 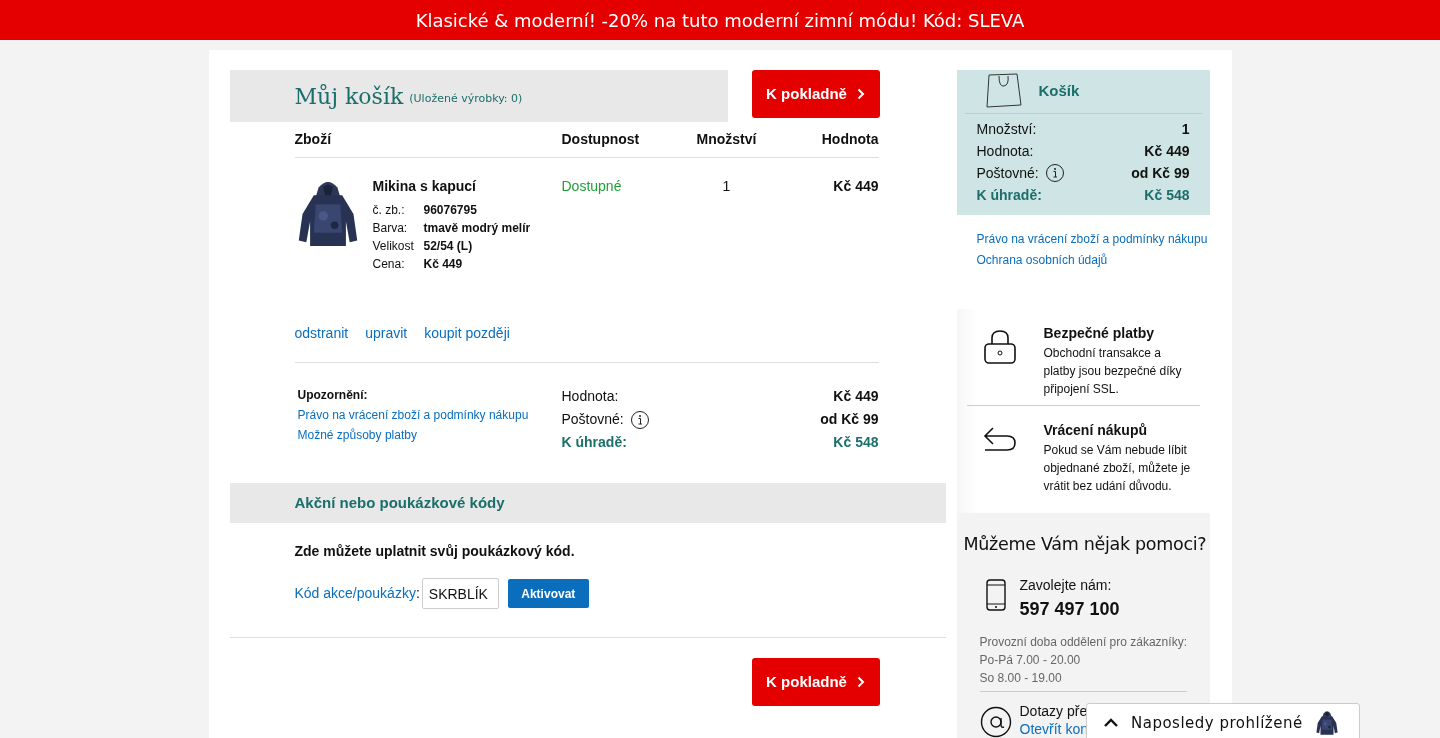 I want to click on column-header: Zboží, so click(x=313, y=139).